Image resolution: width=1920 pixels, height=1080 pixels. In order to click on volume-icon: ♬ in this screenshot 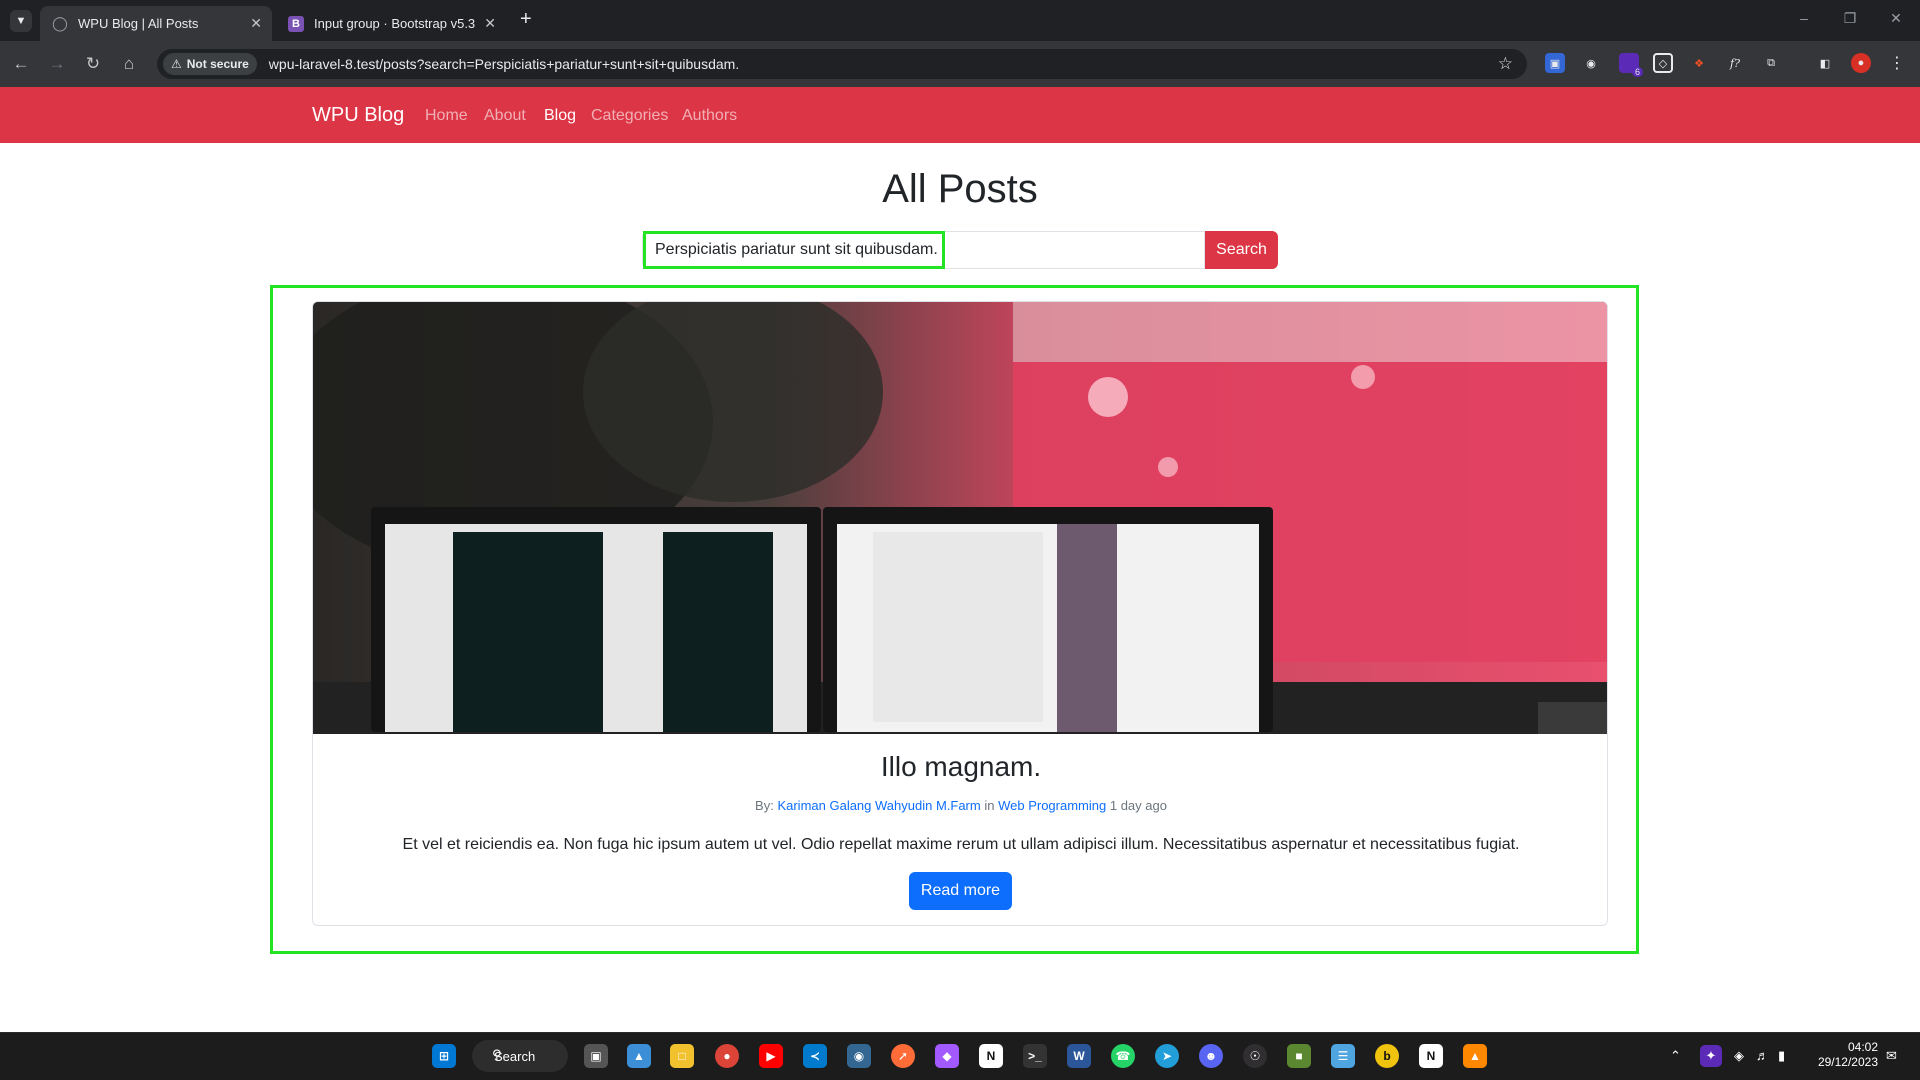, I will do `click(1762, 1055)`.